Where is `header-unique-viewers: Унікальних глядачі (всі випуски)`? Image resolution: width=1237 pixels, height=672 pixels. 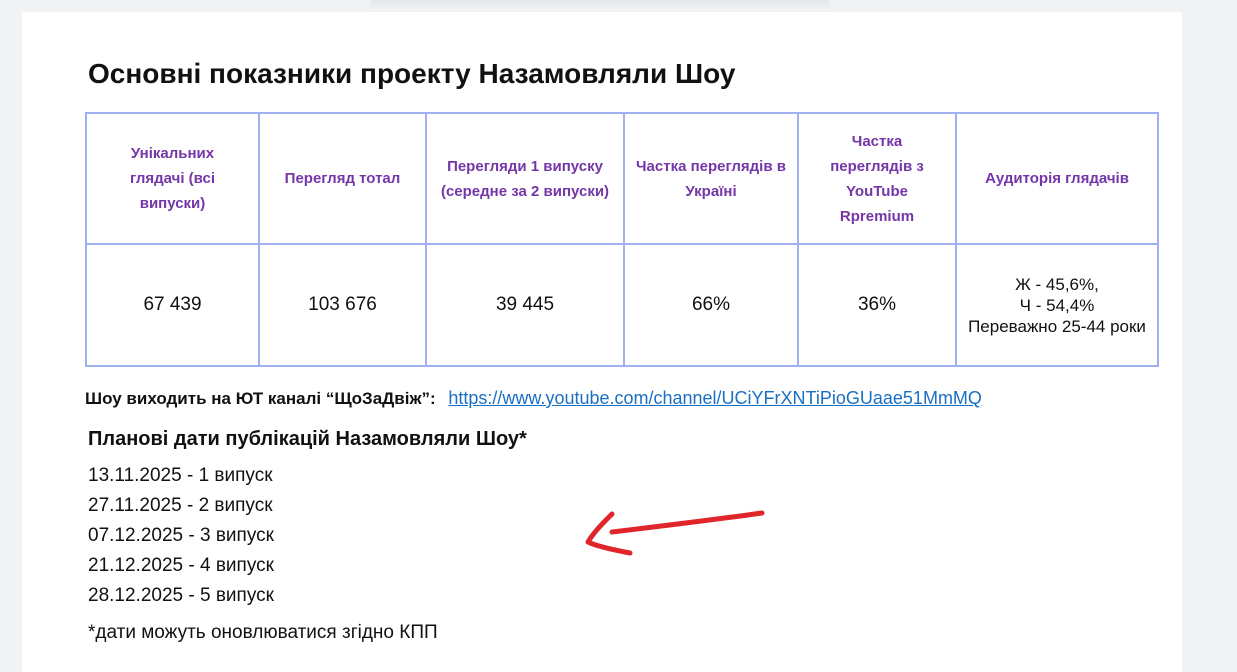
header-unique-viewers: Унікальних глядачі (всі випуски) is located at coordinates (172, 178).